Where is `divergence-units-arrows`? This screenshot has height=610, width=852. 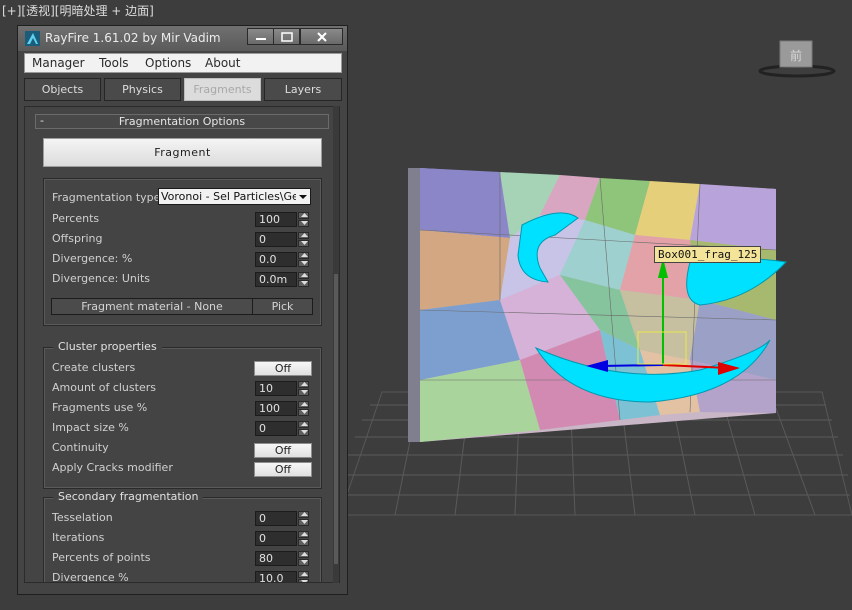
divergence-units-arrows is located at coordinates (303, 279).